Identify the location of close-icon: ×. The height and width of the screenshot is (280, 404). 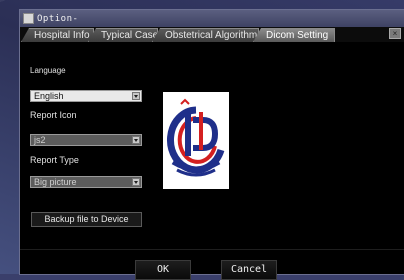
(395, 33).